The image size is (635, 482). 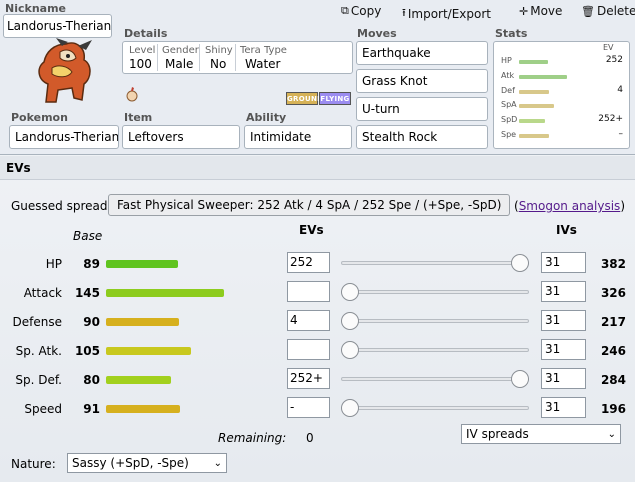 I want to click on shiny-value: No, so click(x=218, y=64).